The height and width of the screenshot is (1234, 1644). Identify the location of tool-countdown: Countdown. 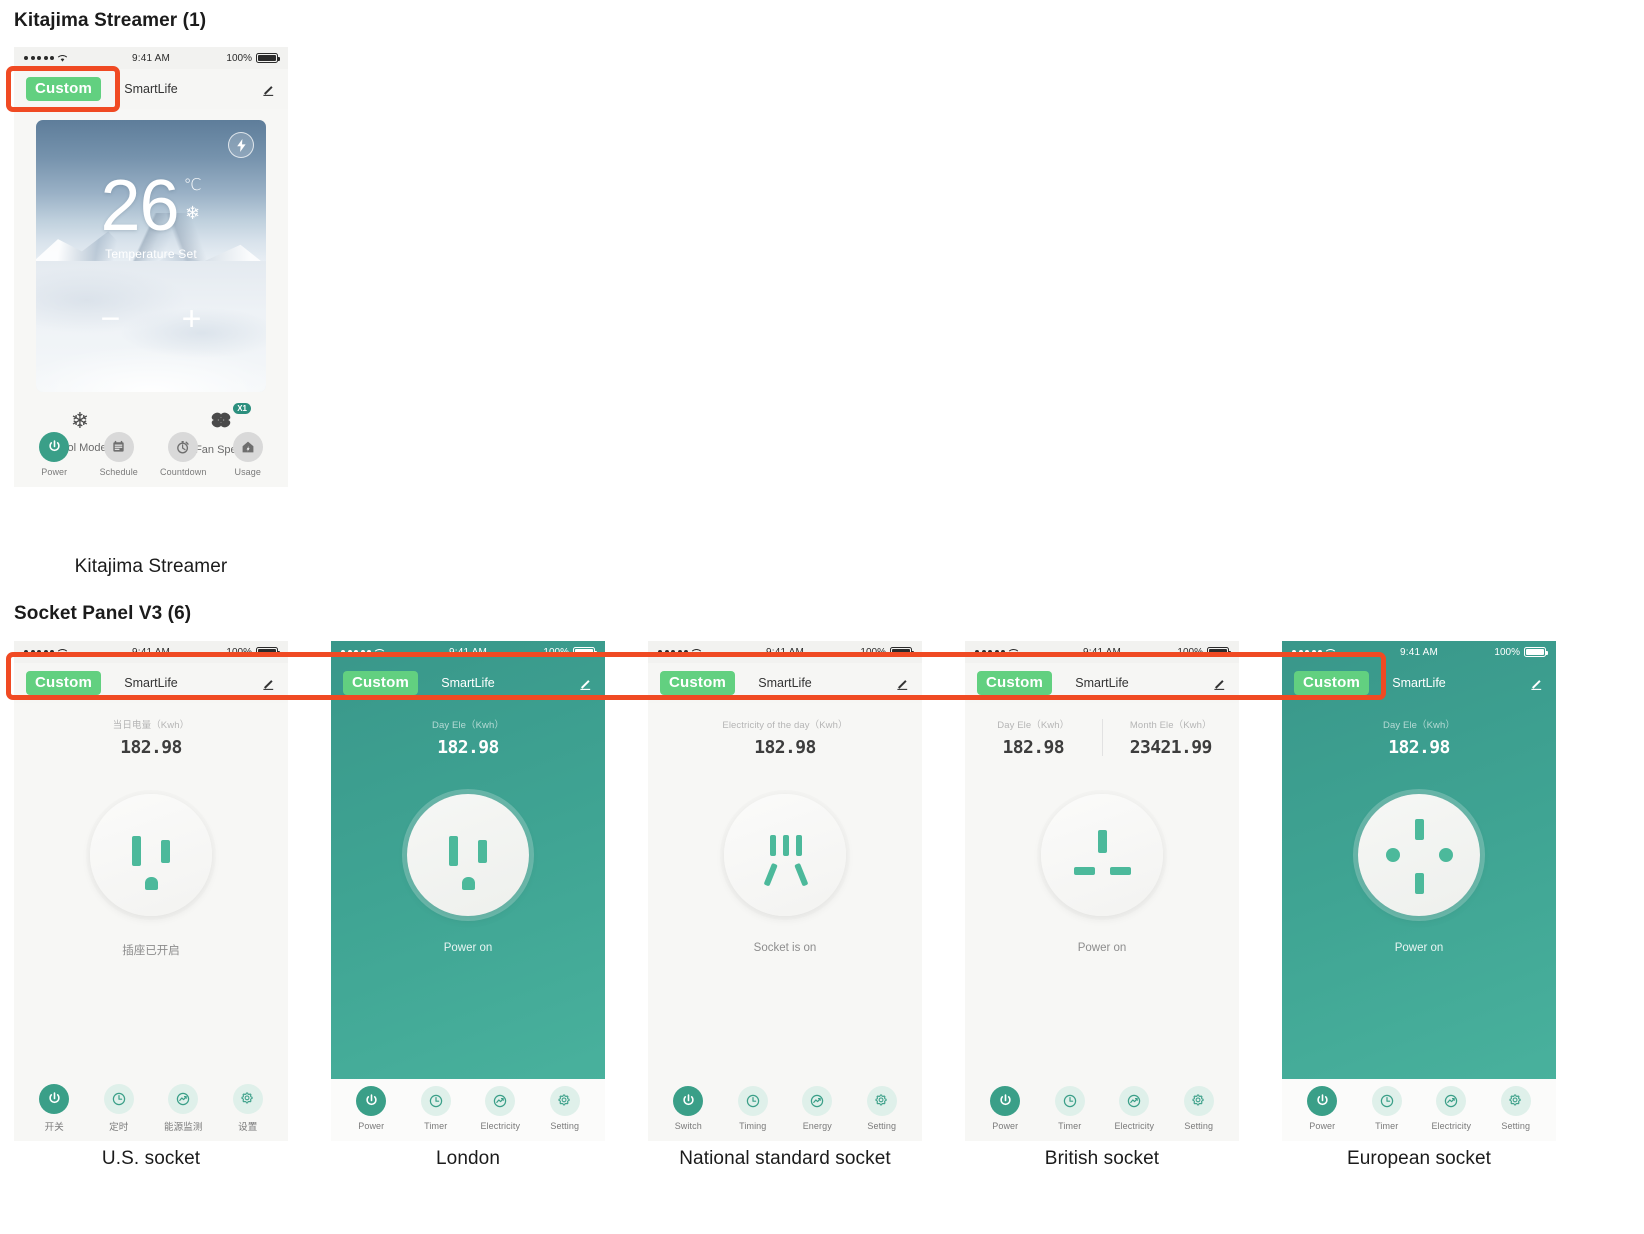
(183, 454).